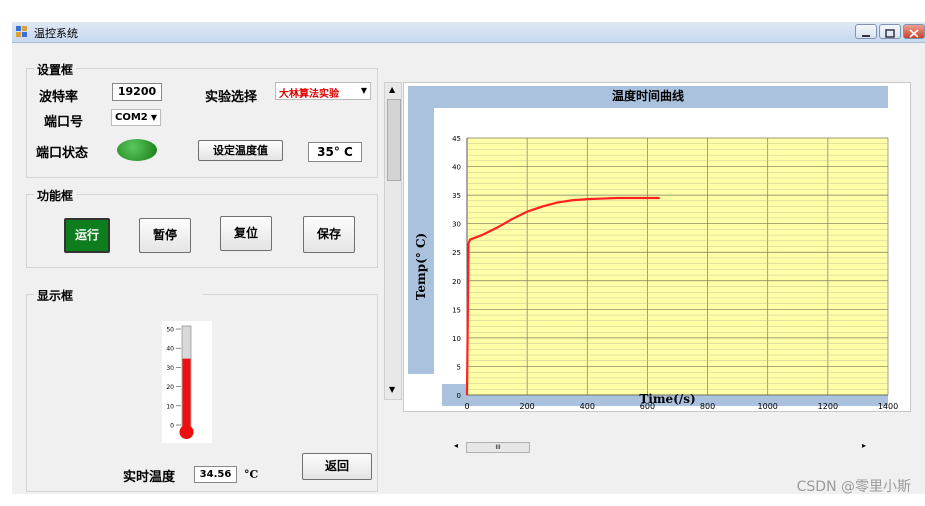  What do you see at coordinates (329, 234) in the screenshot?
I see `save-button: 保存` at bounding box center [329, 234].